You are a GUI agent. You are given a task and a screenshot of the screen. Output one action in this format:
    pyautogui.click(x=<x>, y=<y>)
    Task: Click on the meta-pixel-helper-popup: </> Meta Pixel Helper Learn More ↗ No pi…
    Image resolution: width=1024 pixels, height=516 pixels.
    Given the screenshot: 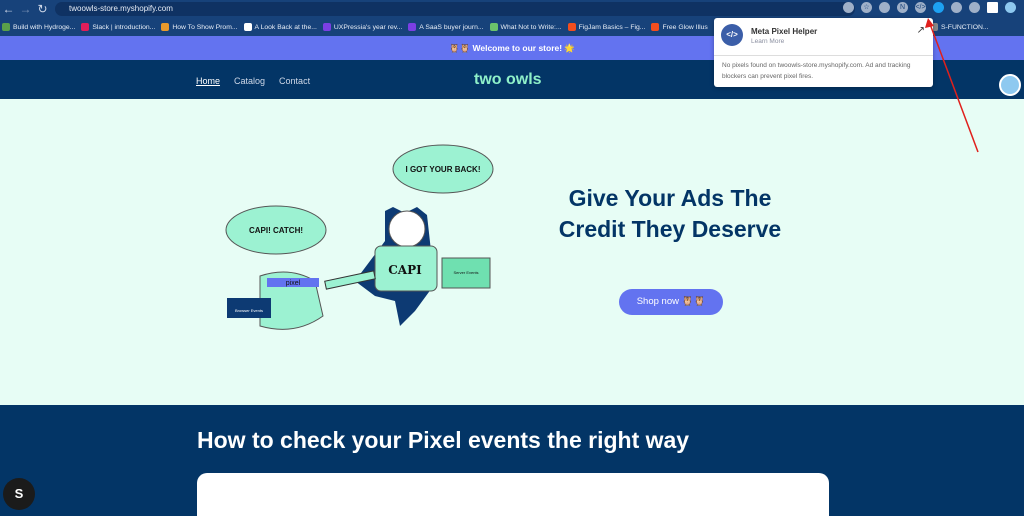 What is the action you would take?
    pyautogui.click(x=823, y=52)
    